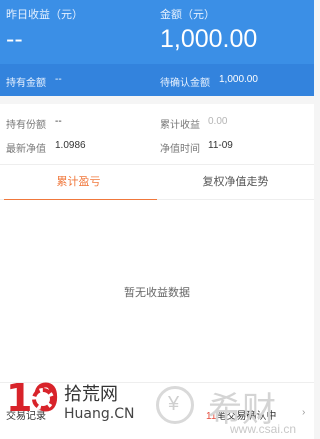  I want to click on pending-amount-label: 待确认金额, so click(185, 83).